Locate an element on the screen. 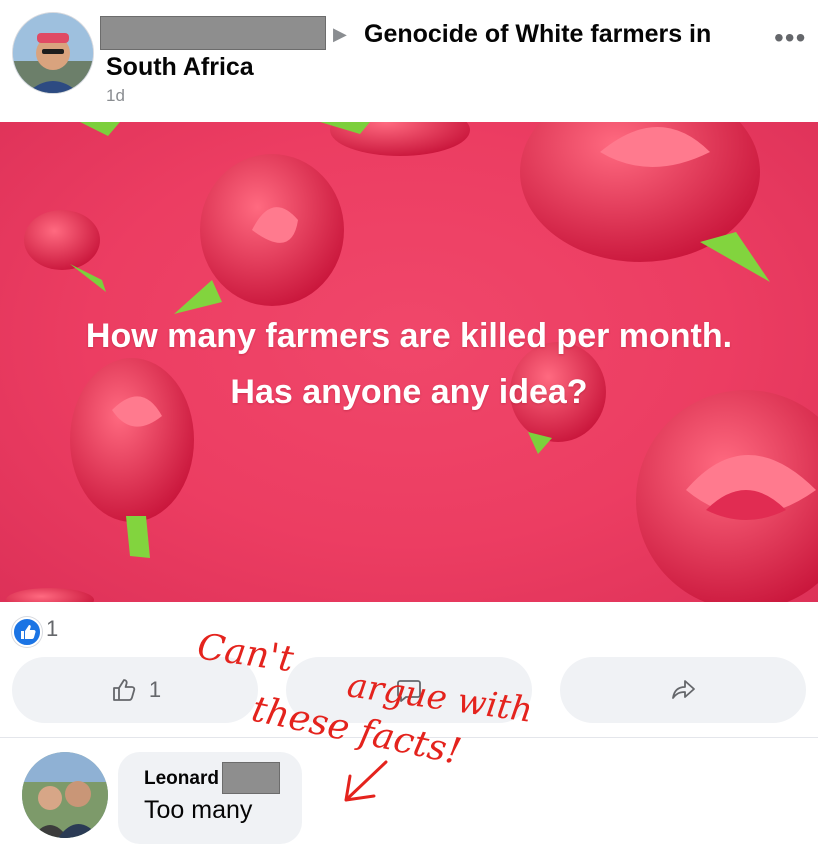 The image size is (818, 850). comment-icon is located at coordinates (409, 691).